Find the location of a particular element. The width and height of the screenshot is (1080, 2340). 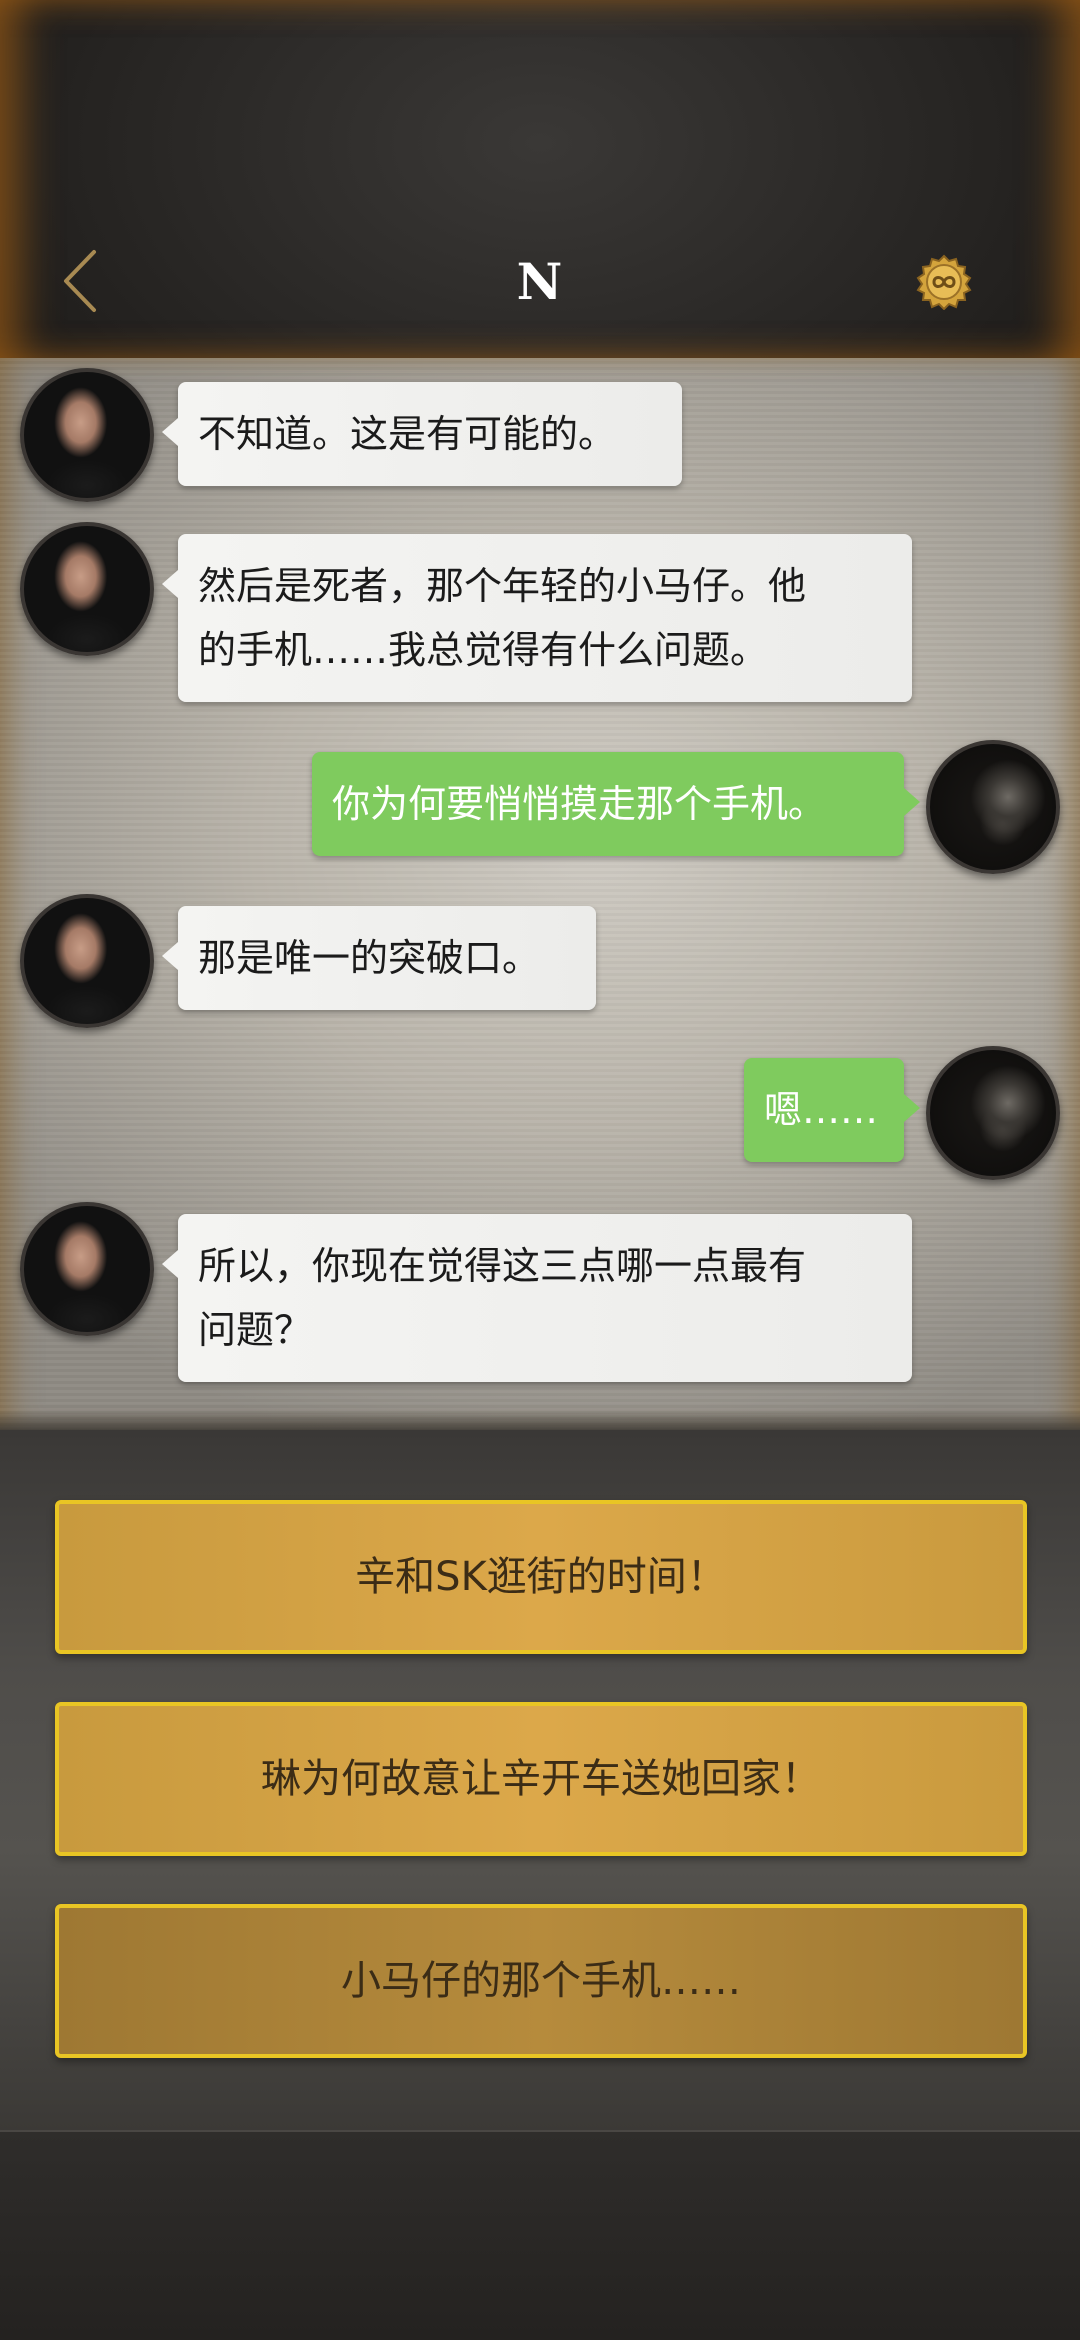

message-text: 你为何要悄悄摸走那个手机。 is located at coordinates (579, 804).